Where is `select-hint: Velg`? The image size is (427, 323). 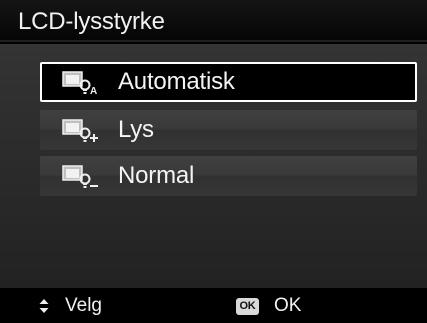 select-hint: Velg is located at coordinates (70, 306).